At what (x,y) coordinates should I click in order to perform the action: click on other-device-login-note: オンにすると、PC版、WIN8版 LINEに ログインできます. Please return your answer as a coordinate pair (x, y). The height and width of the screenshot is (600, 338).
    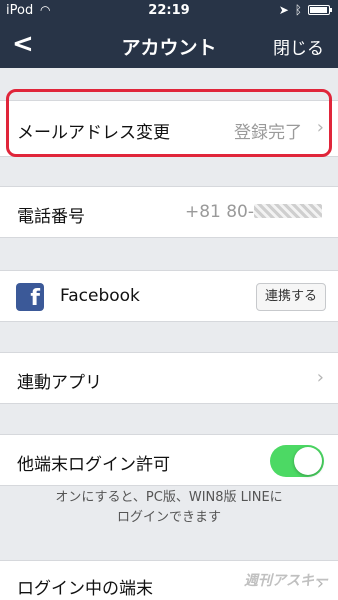
    Looking at the image, I should click on (169, 508).